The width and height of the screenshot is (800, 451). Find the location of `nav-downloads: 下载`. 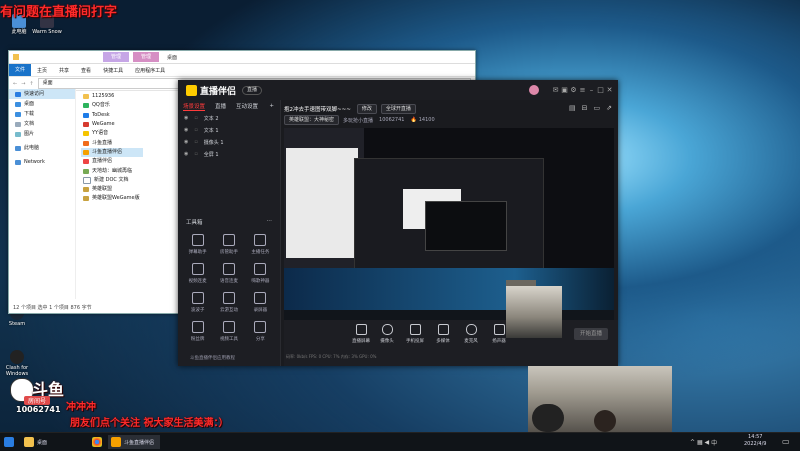

nav-downloads: 下载 is located at coordinates (42, 114).